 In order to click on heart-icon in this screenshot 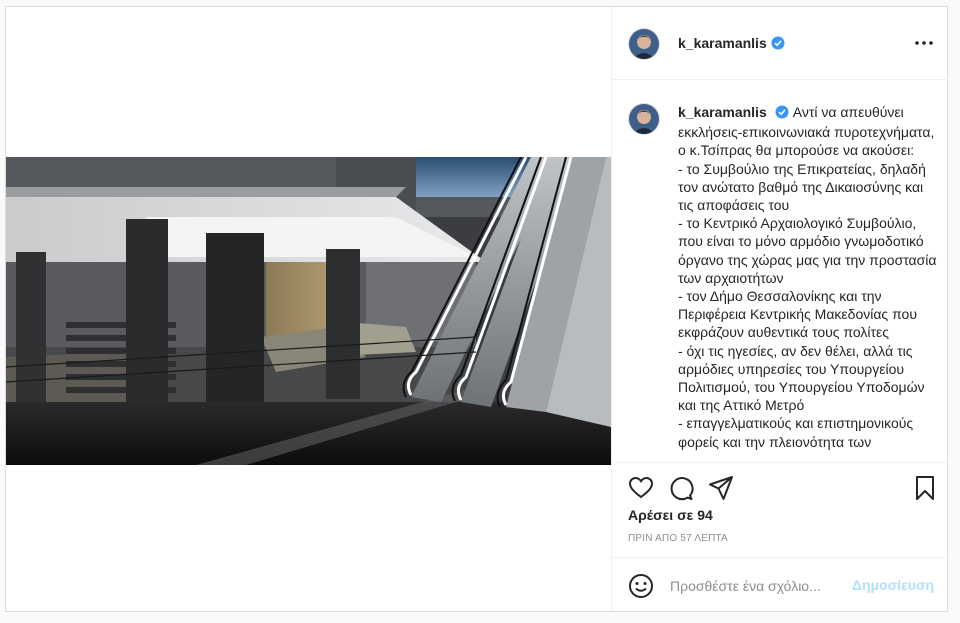, I will do `click(641, 488)`.